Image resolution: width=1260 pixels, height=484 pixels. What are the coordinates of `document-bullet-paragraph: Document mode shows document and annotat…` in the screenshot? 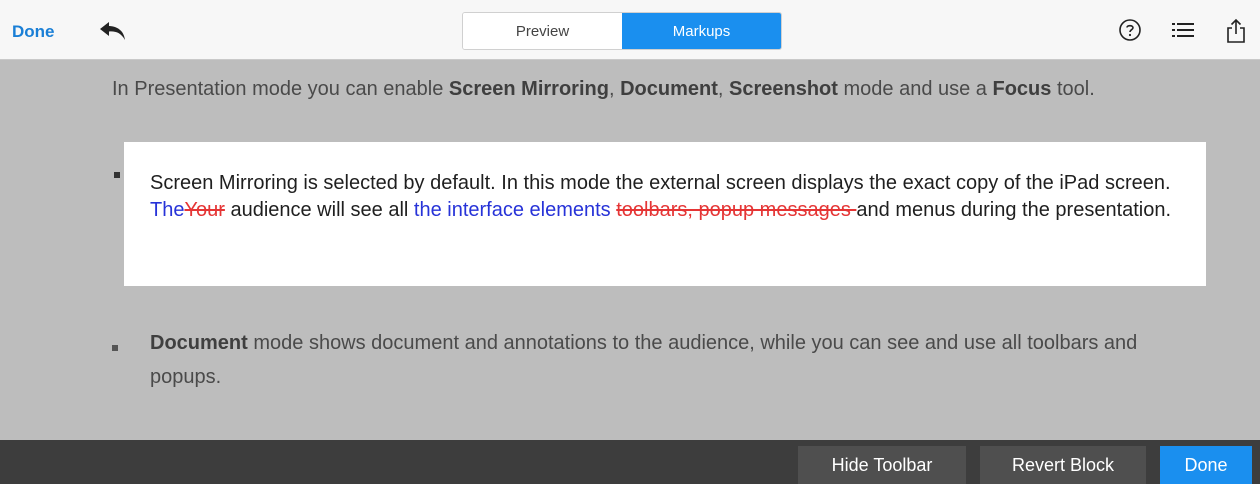 It's located at (680, 360).